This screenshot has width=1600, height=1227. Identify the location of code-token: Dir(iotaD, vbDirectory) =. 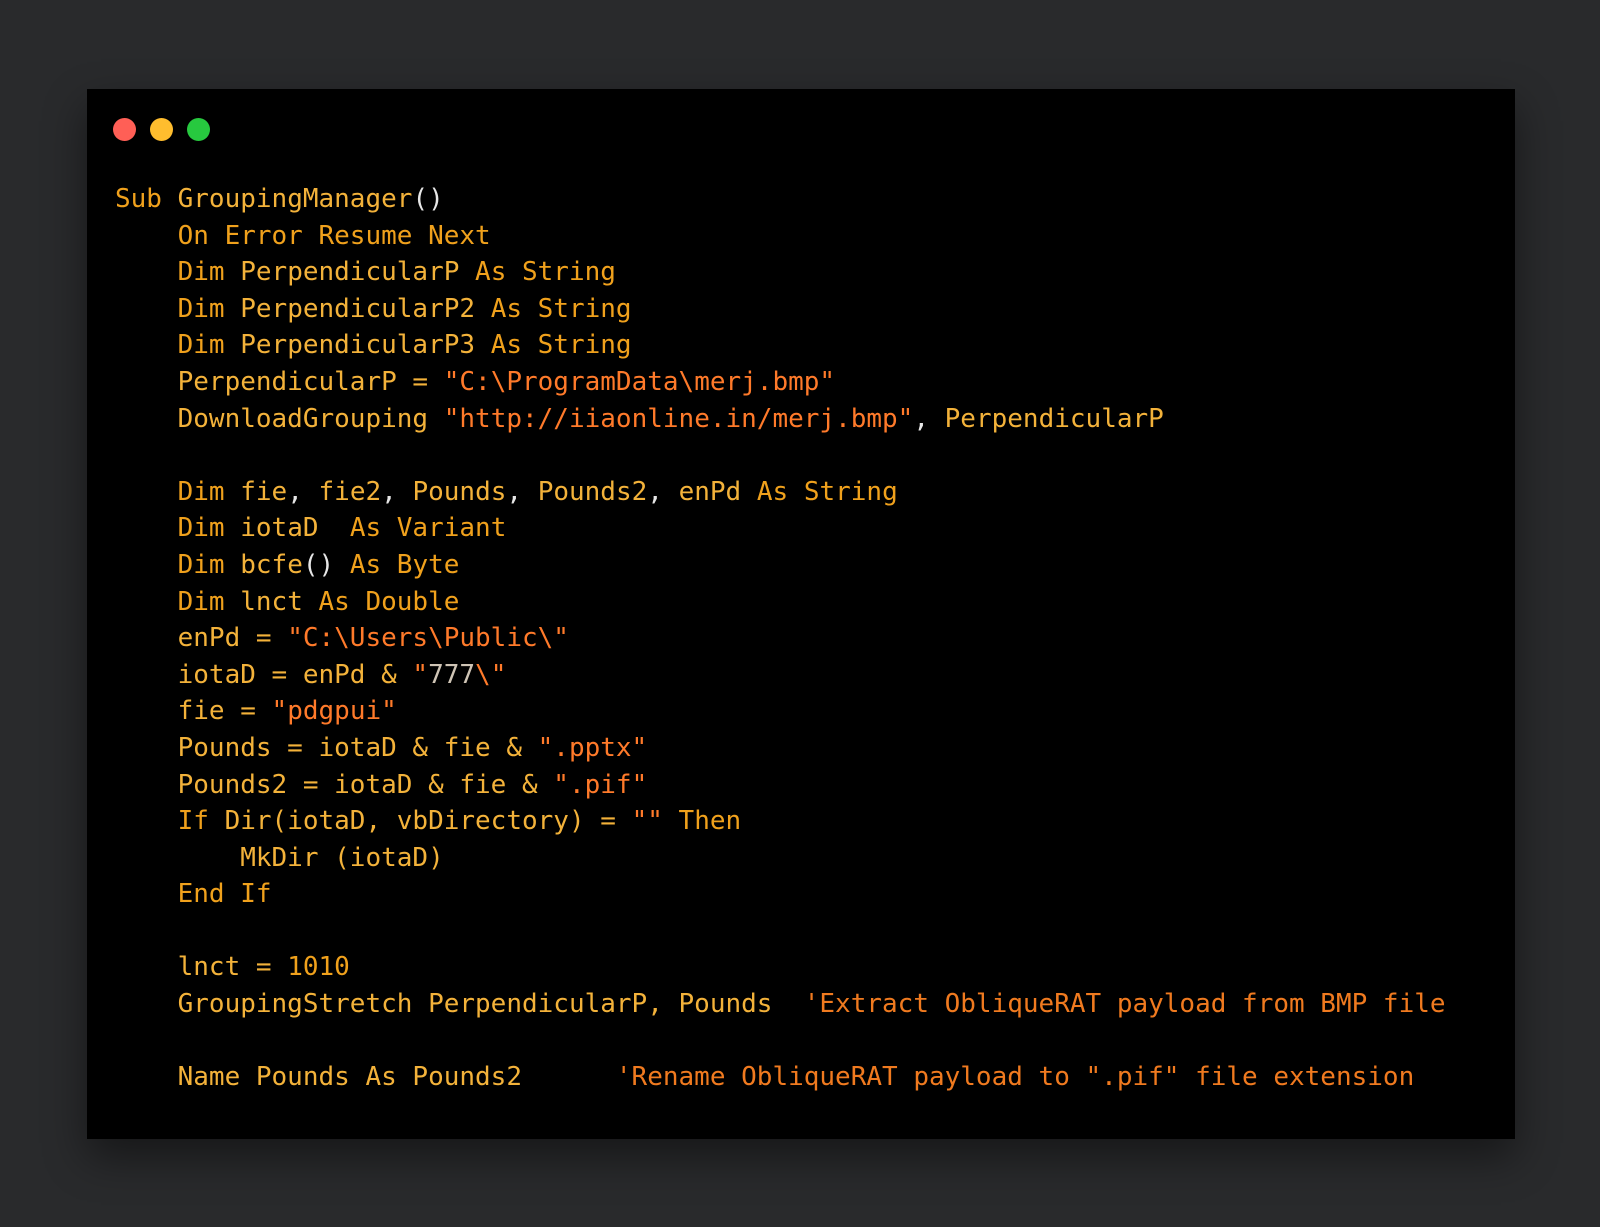
(428, 821).